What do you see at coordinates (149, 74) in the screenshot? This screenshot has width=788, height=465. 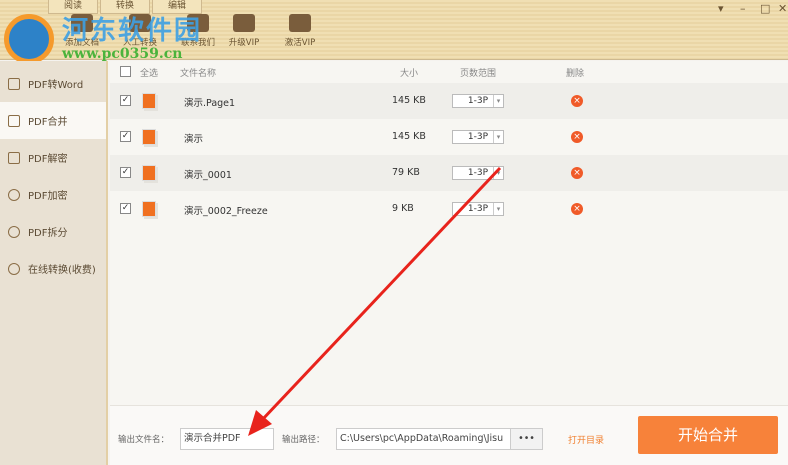 I see `select-all-label: 全选` at bounding box center [149, 74].